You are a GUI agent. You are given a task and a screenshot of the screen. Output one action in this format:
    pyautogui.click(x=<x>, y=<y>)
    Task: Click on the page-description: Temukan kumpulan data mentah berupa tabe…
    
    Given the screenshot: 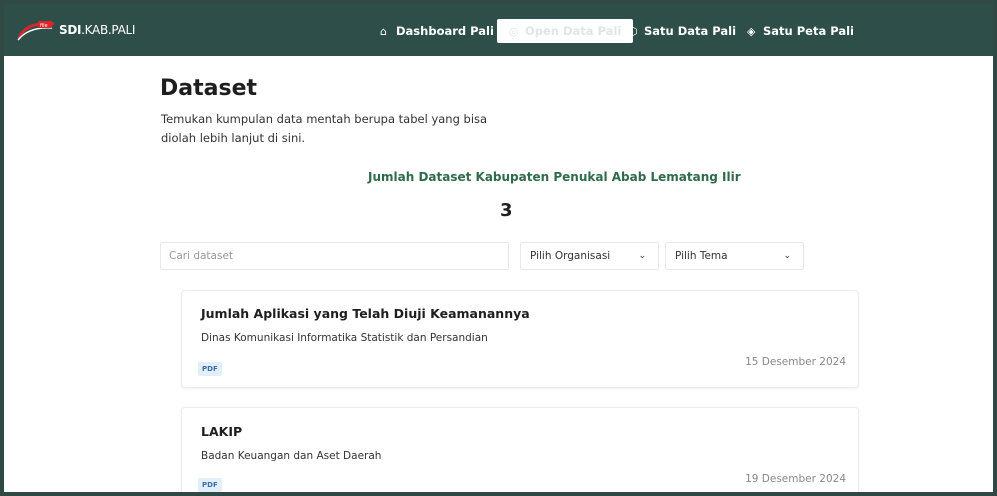 What is the action you would take?
    pyautogui.click(x=324, y=128)
    